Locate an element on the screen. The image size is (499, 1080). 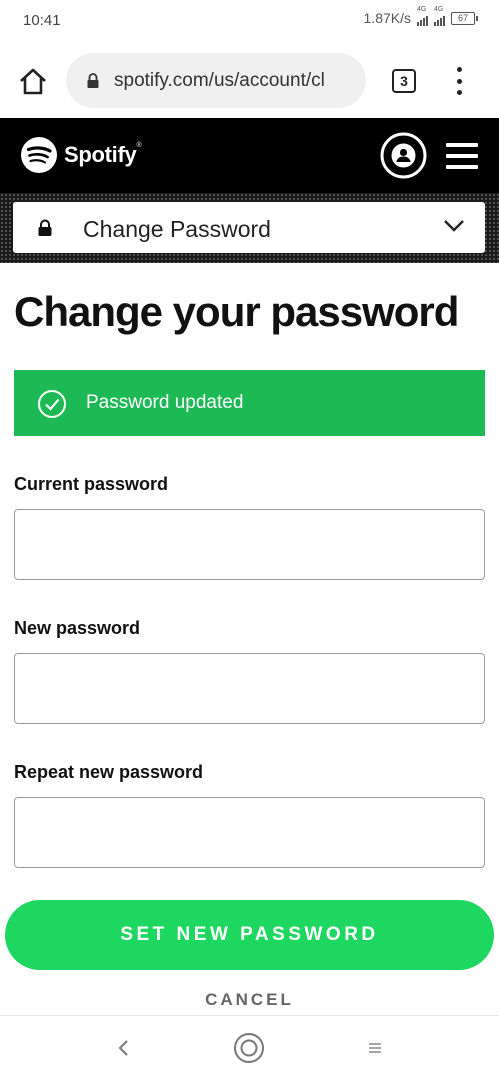
spotify-logo-icon is located at coordinates (39, 155).